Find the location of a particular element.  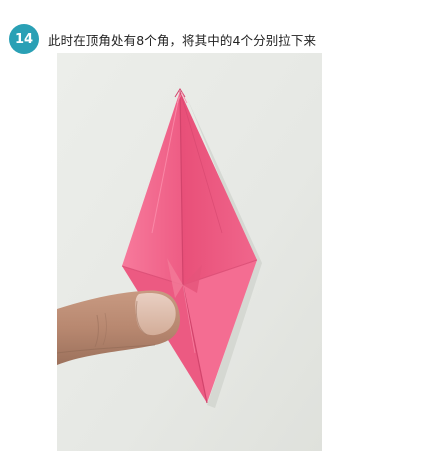

step-header: 14 此时在顶角处有8个角，将其中的4个分别拉下来 is located at coordinates (162, 39).